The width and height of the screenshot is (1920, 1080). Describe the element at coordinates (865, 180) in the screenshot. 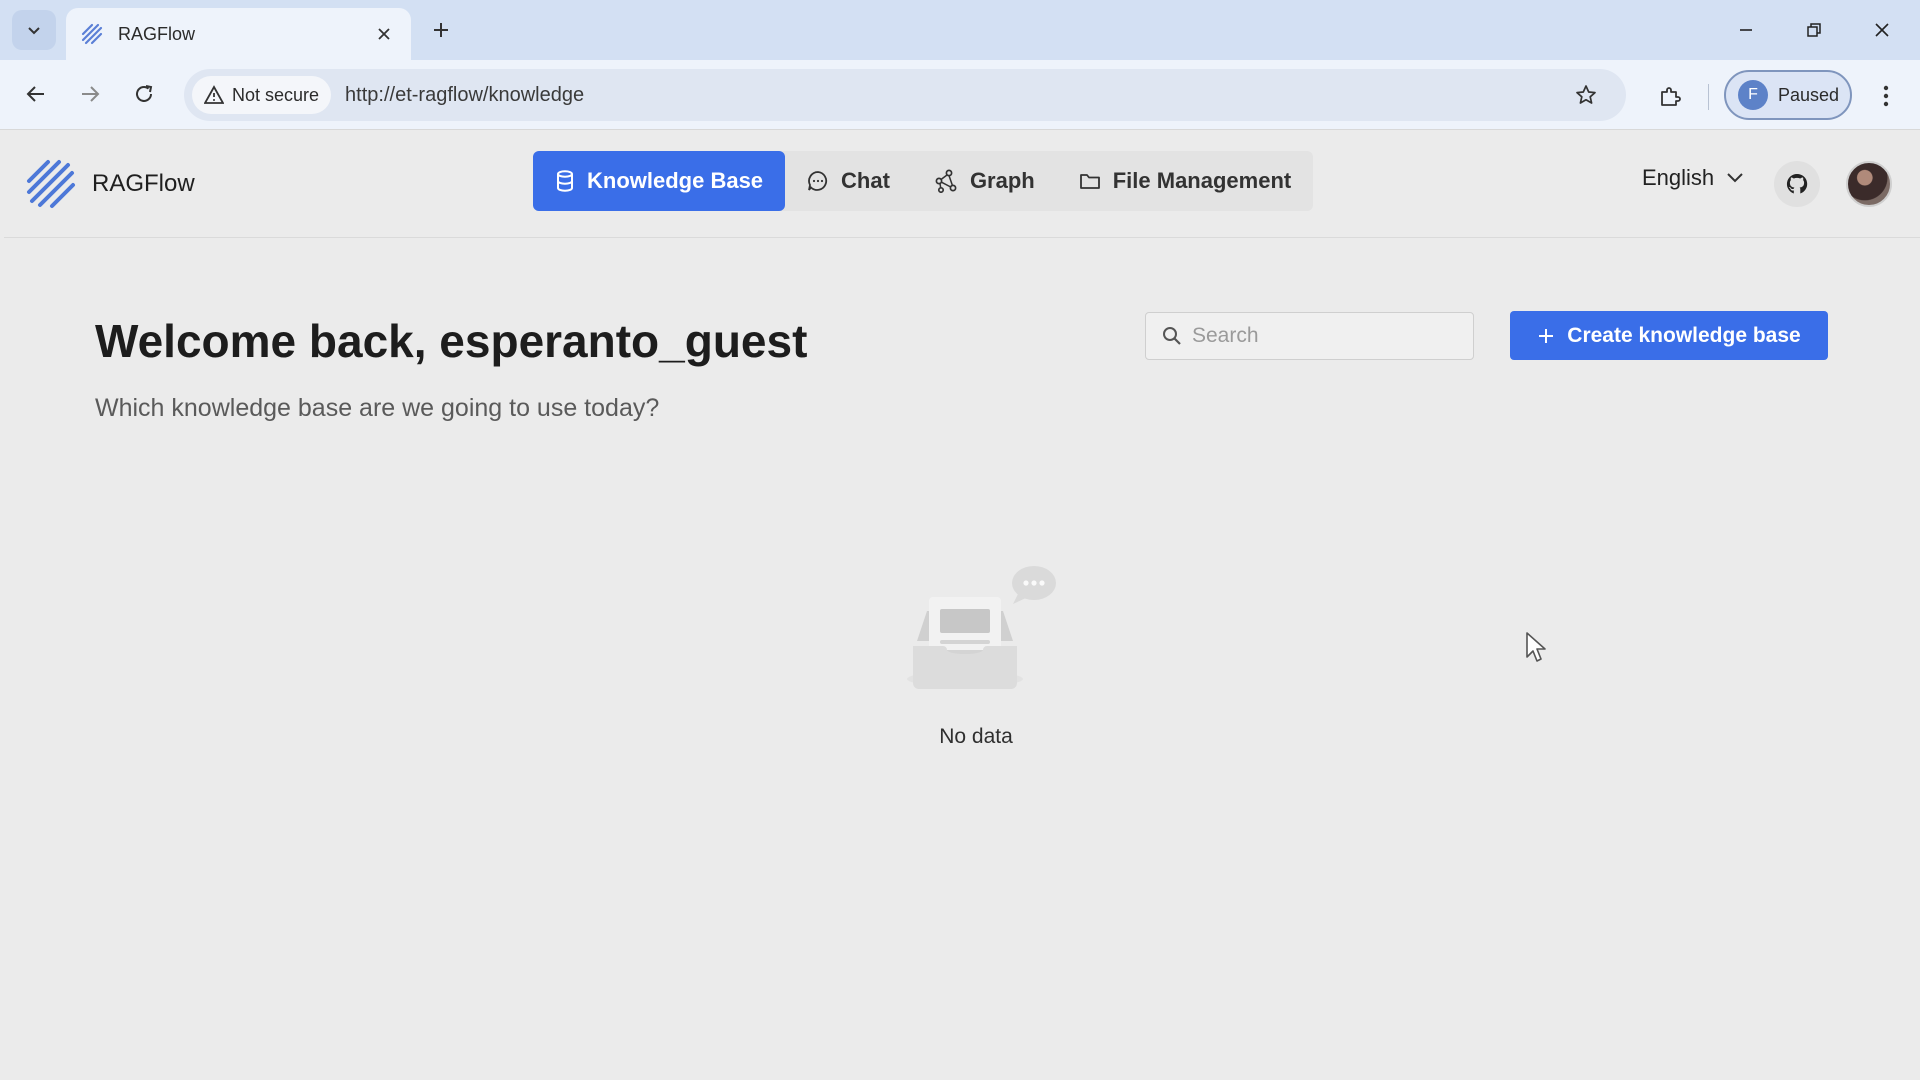

I see `nav-chat-label: Chat` at that location.